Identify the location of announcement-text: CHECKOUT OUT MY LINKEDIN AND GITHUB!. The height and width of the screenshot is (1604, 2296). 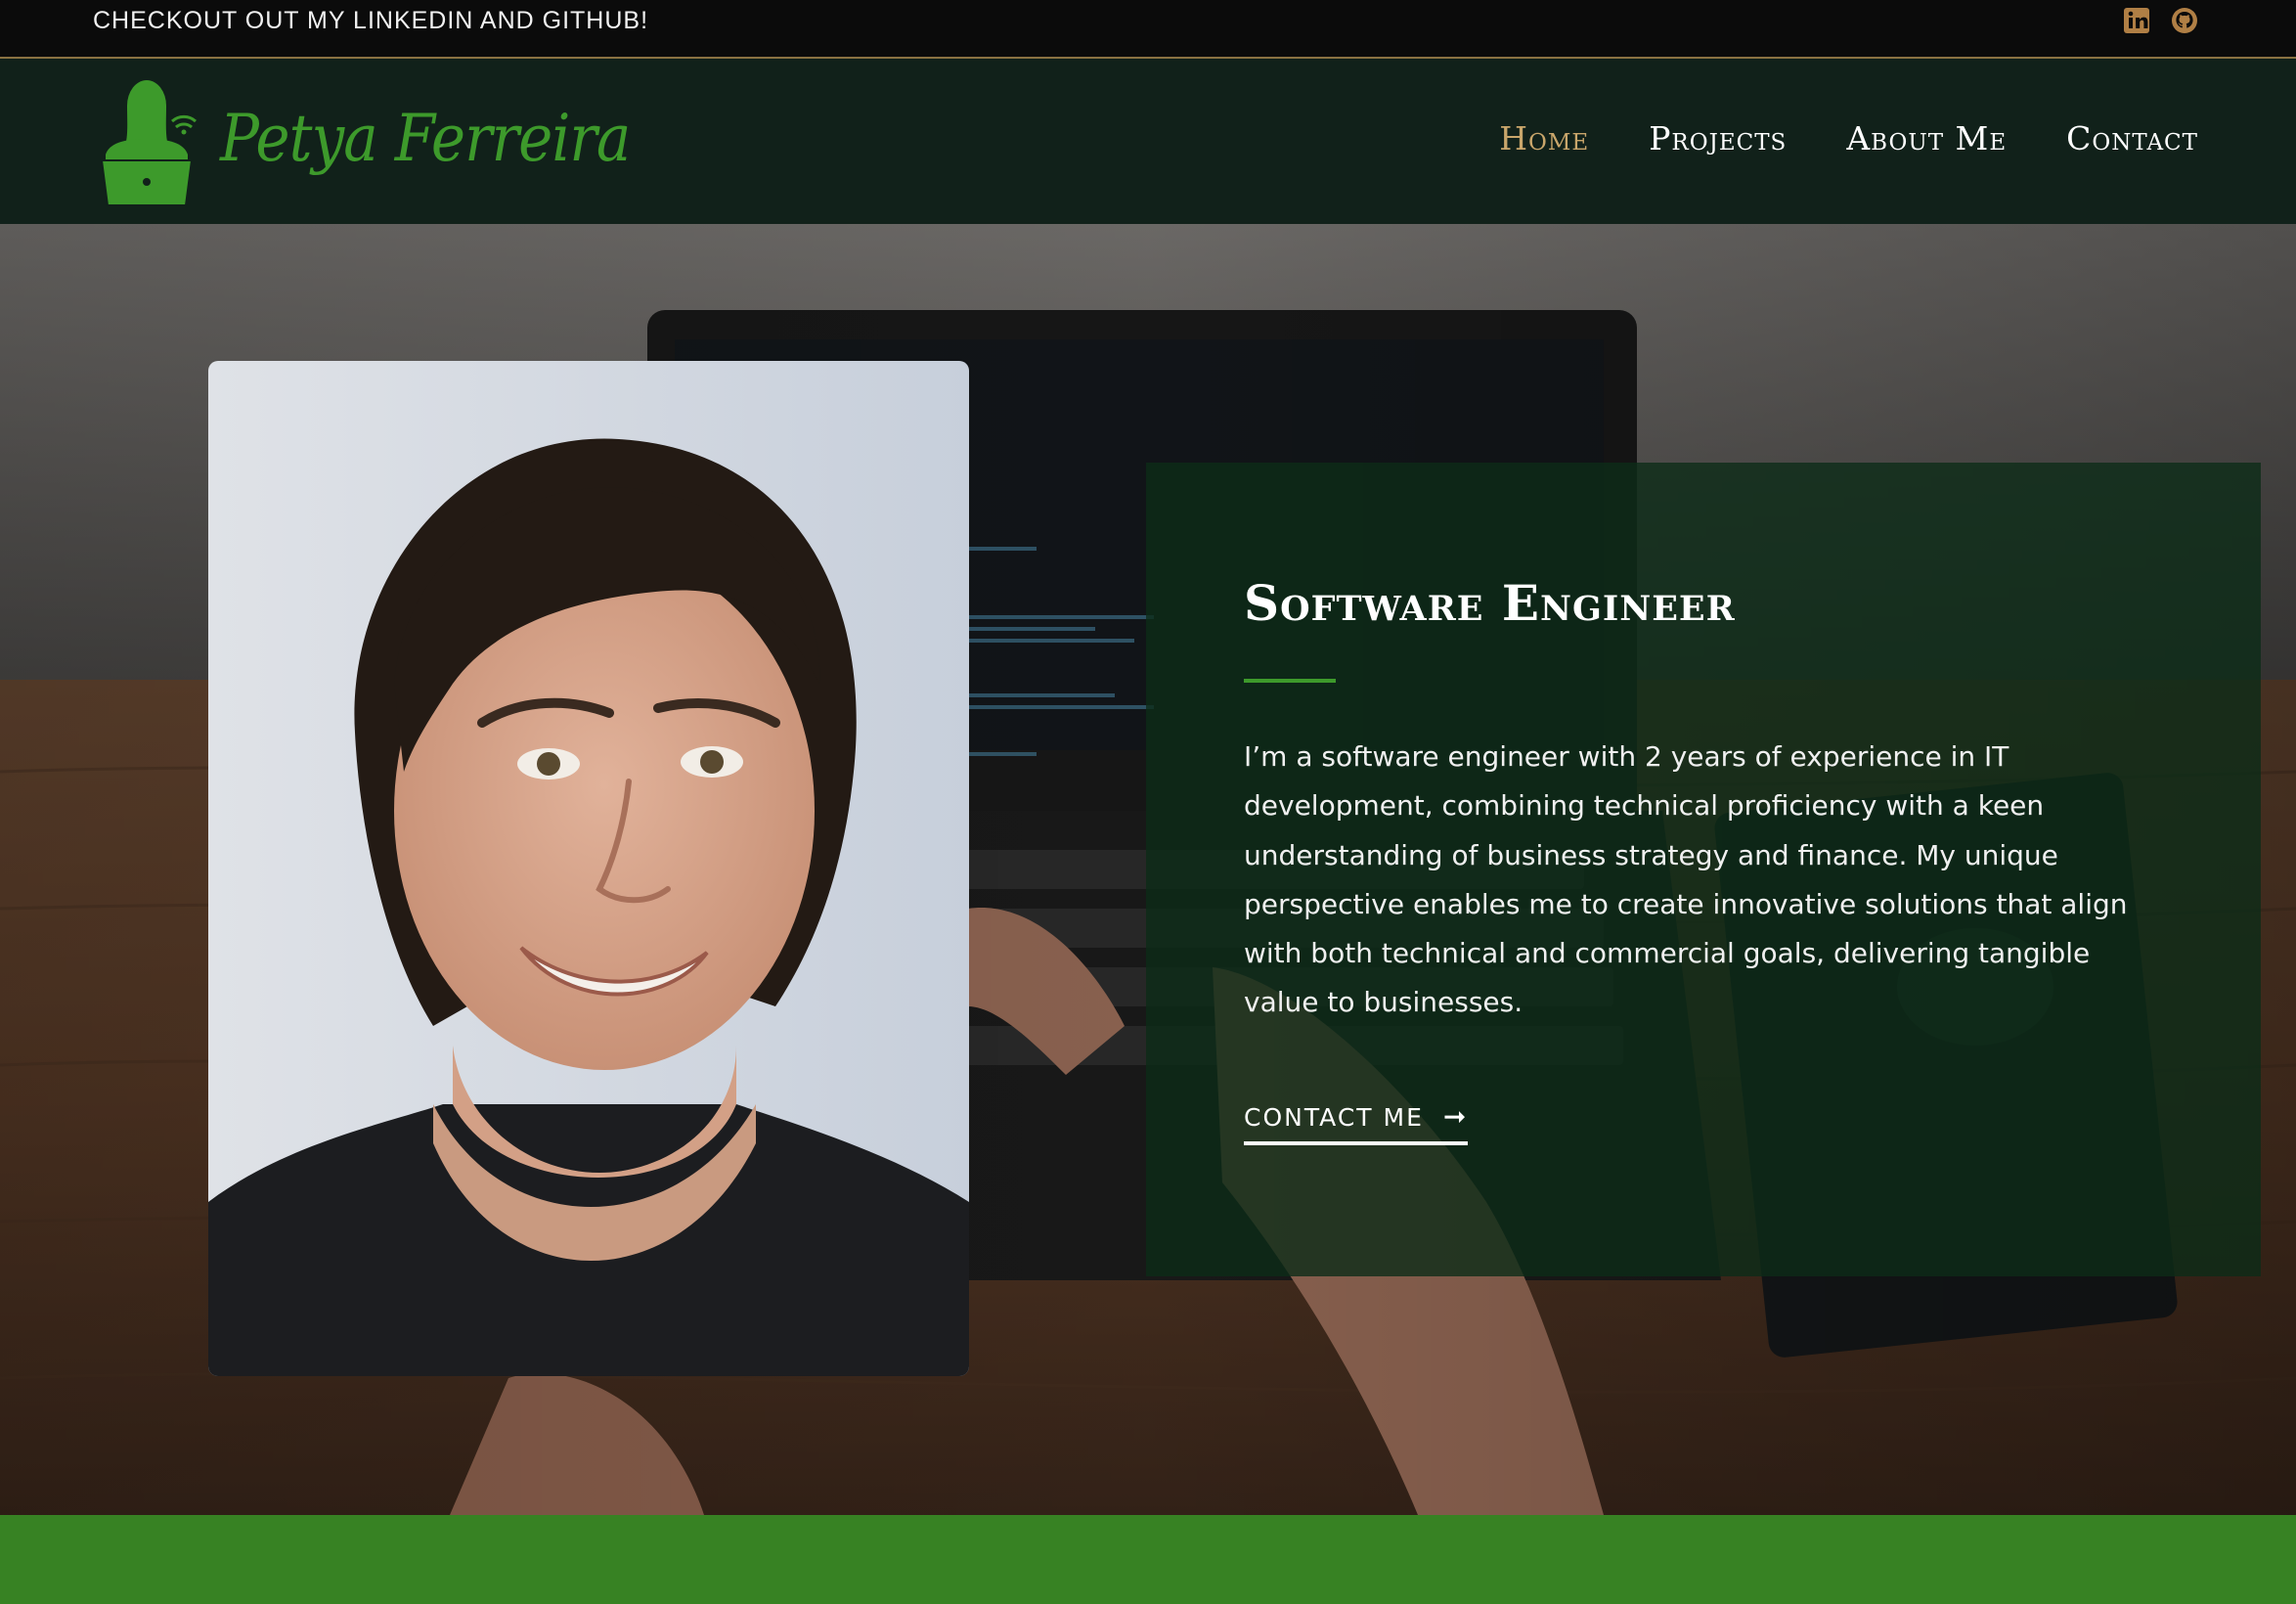
(371, 20).